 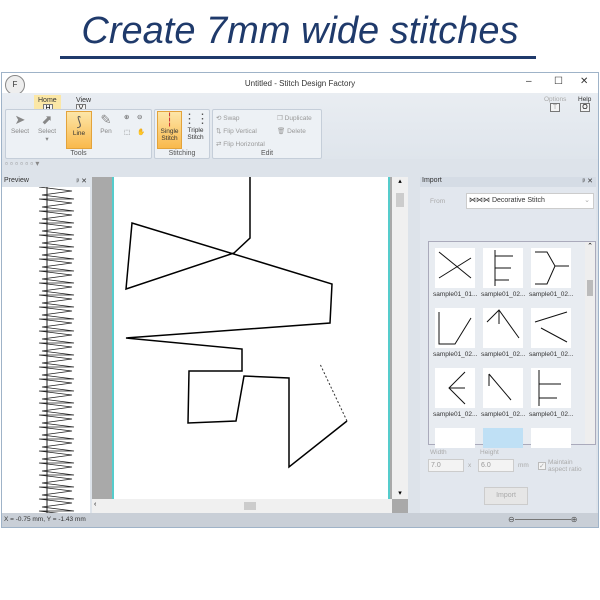 What do you see at coordinates (333, 392) in the screenshot?
I see `stitch-path-pending` at bounding box center [333, 392].